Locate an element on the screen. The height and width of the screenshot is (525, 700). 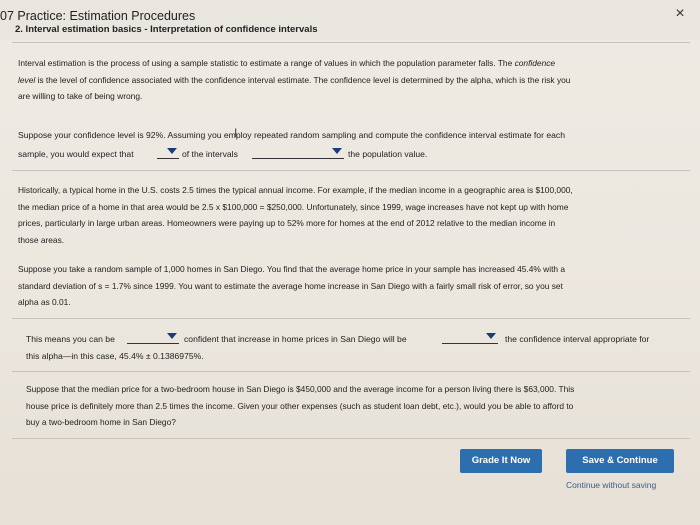
q2-post: the confidence interval appropriate for is located at coordinates (577, 339).